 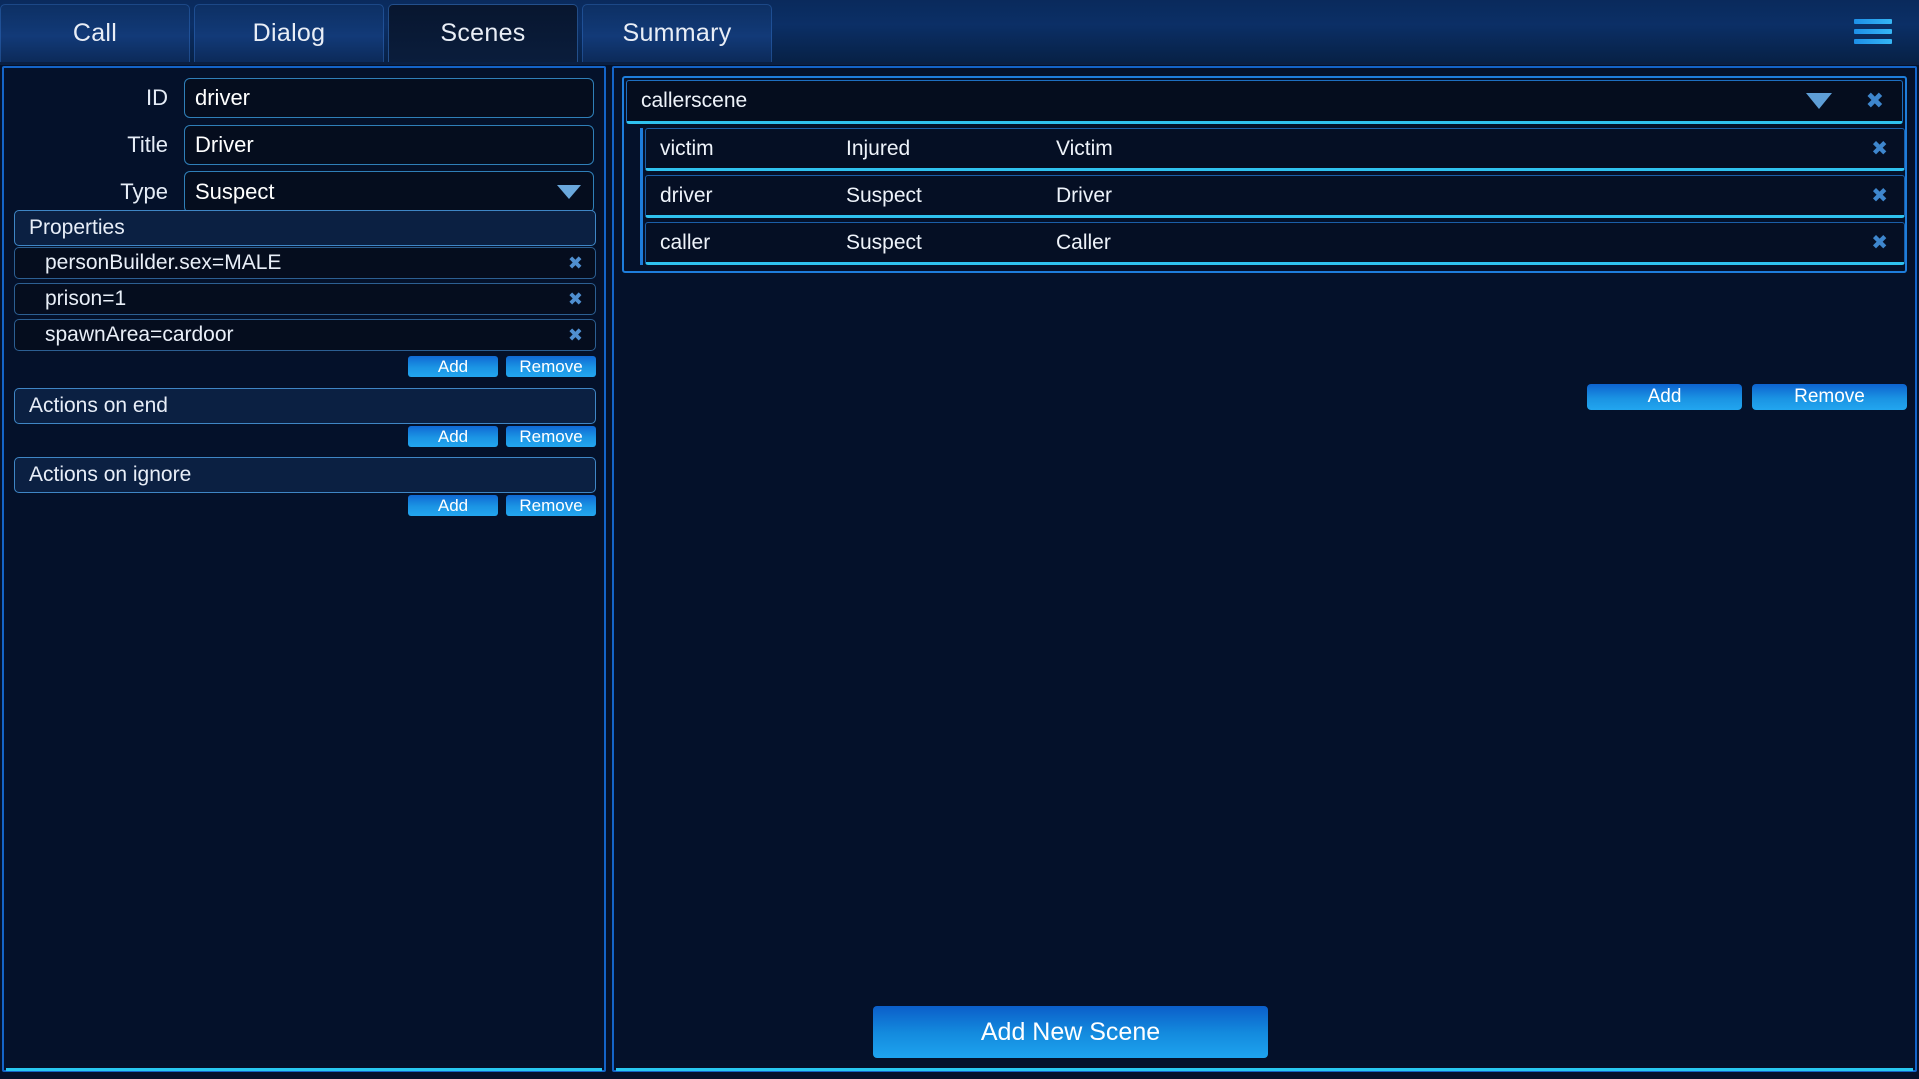 What do you see at coordinates (305, 506) in the screenshot?
I see `actions-on-ignore-button-row: Add Remove` at bounding box center [305, 506].